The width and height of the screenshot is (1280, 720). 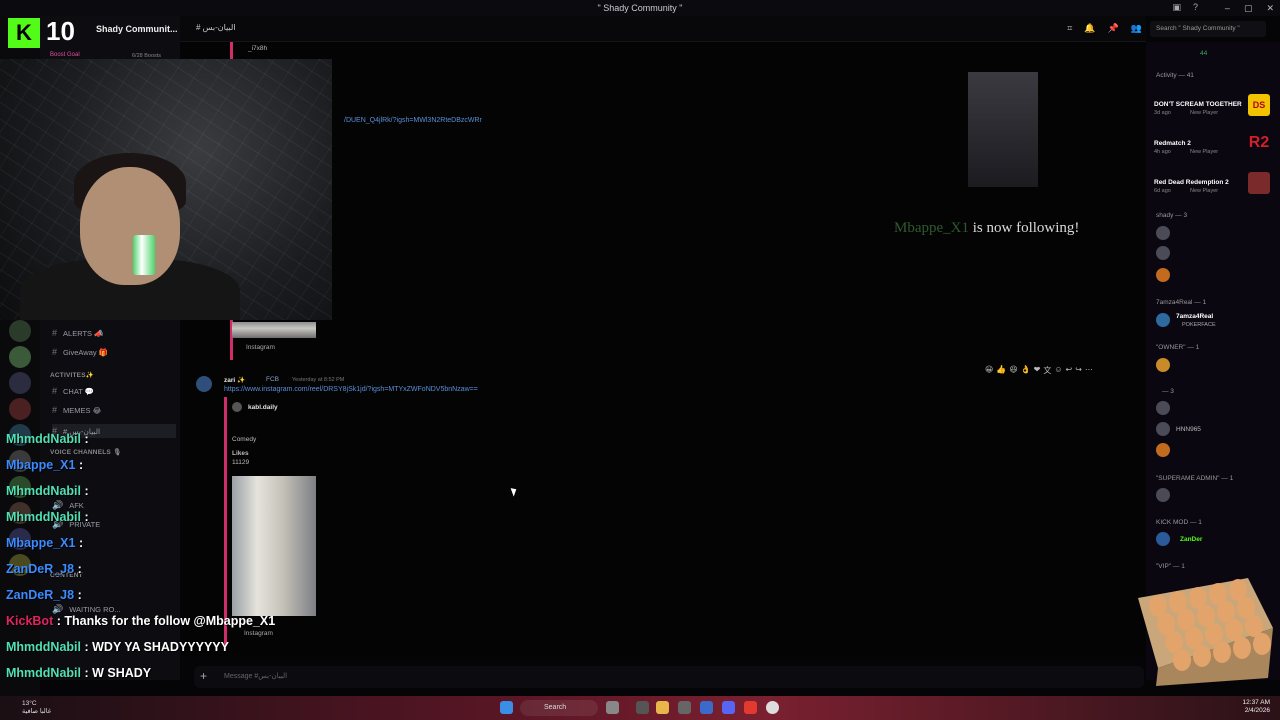 I want to click on search-input: Search " Shady Community ", so click(x=1208, y=29).